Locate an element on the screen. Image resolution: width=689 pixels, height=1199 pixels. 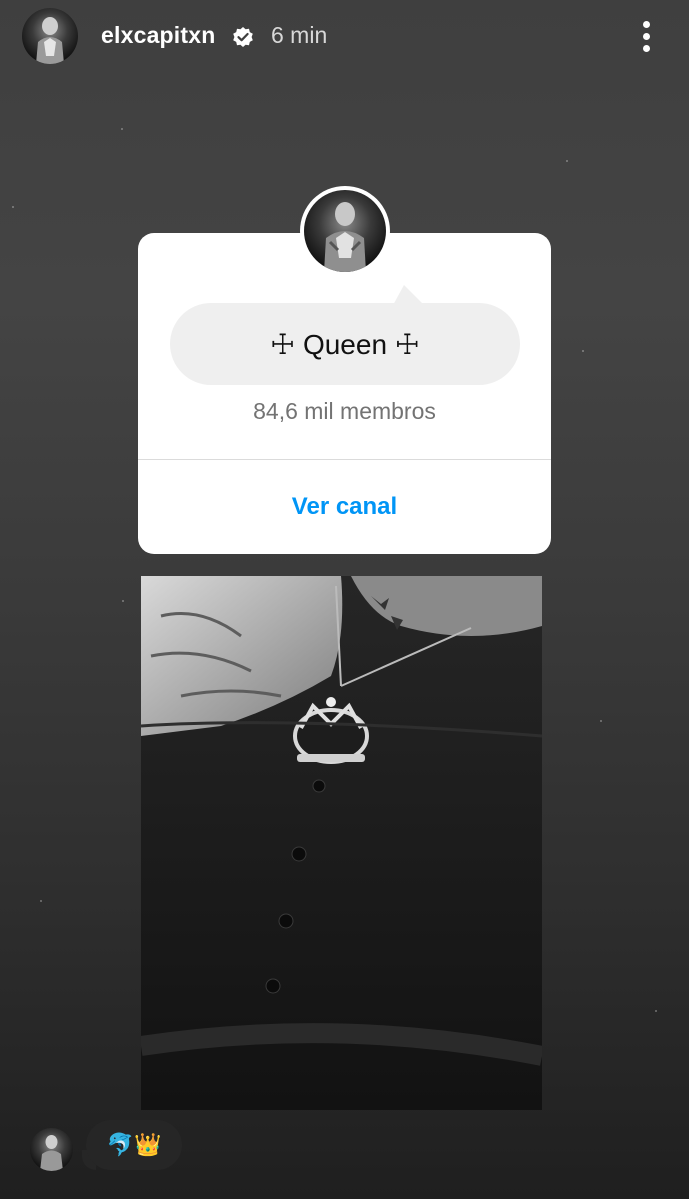
post-time: 6 min is located at coordinates (299, 35).